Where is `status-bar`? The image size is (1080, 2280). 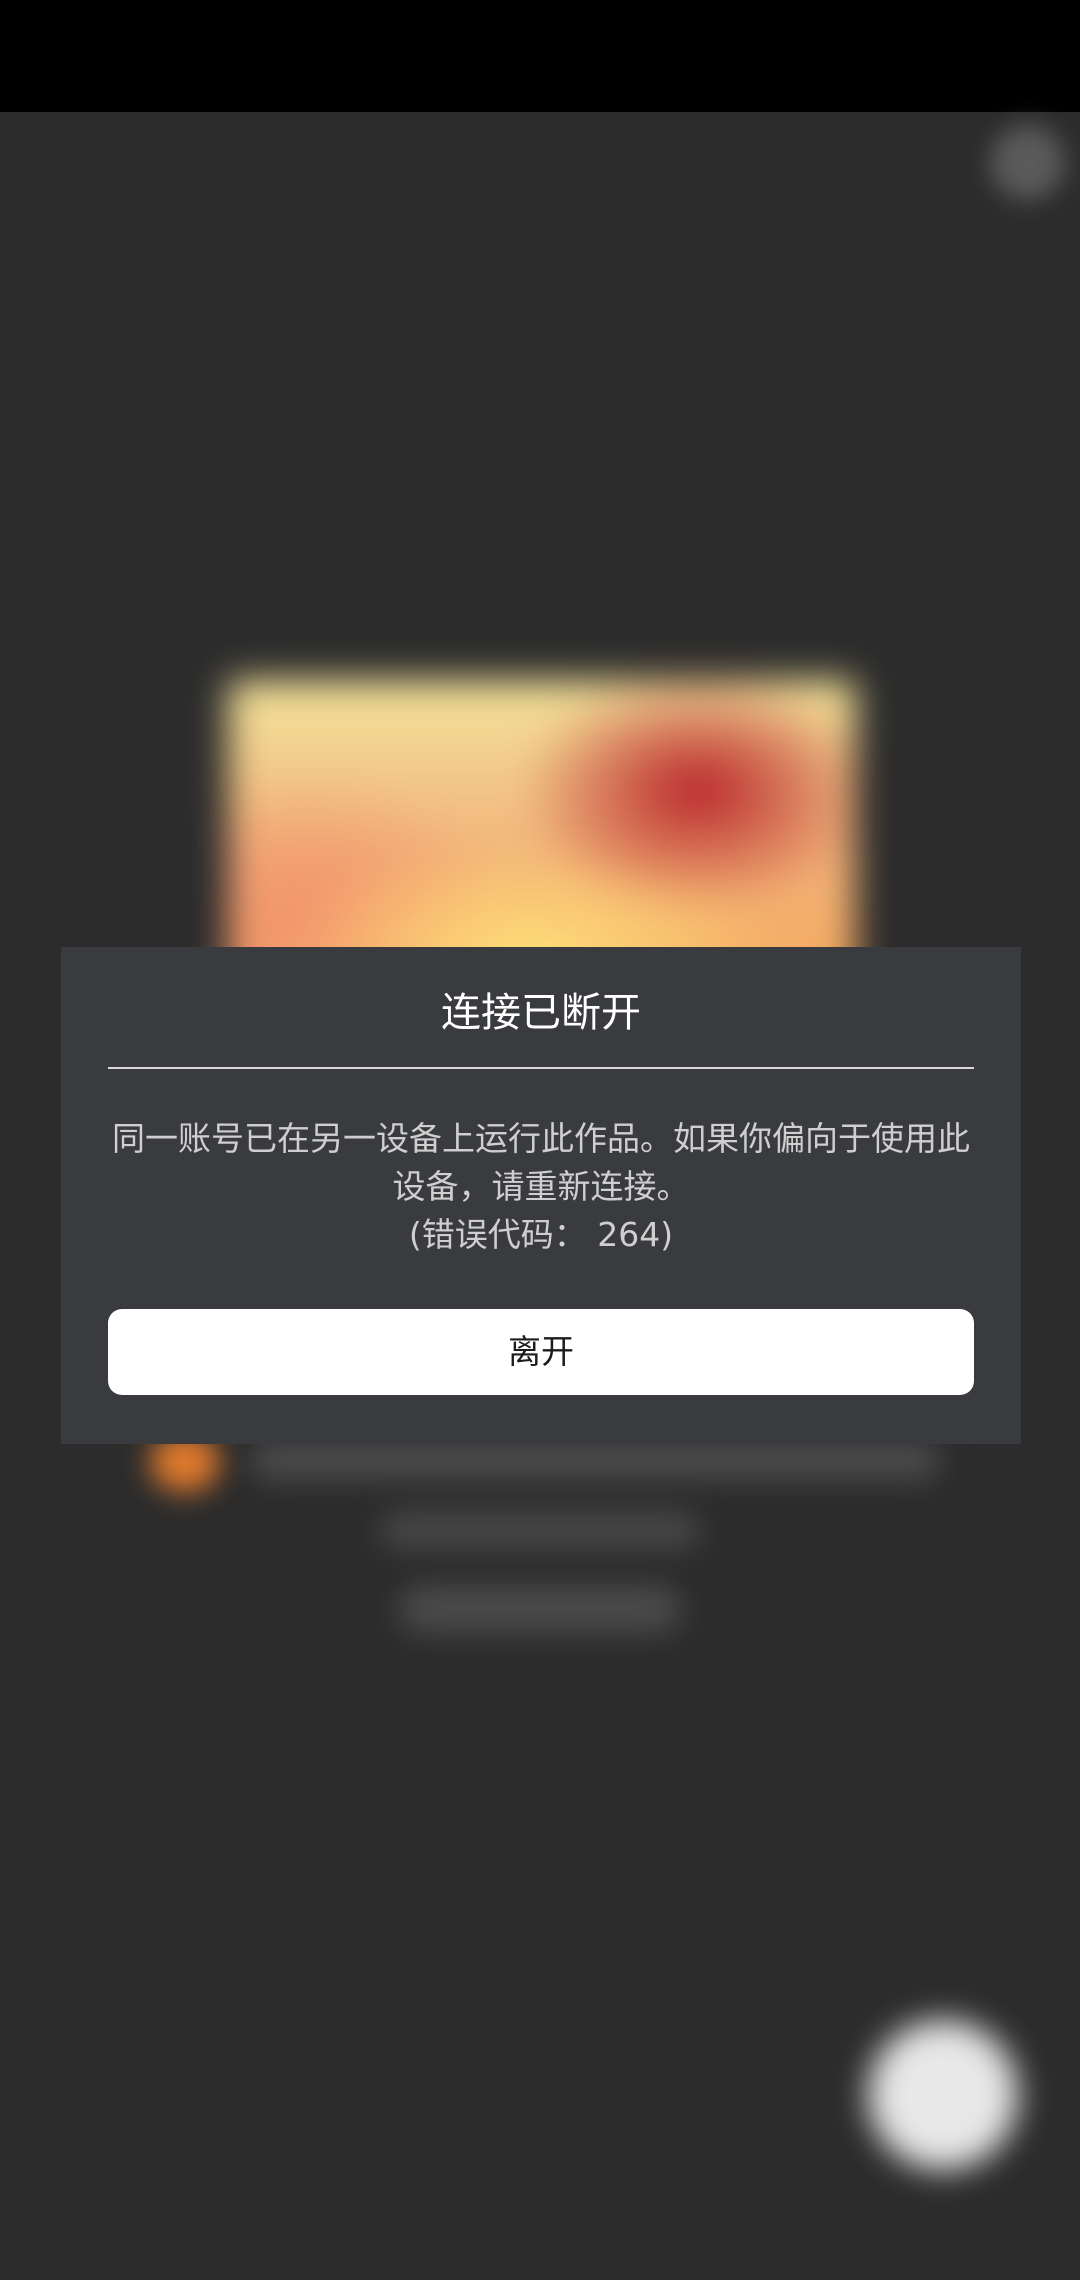
status-bar is located at coordinates (540, 56).